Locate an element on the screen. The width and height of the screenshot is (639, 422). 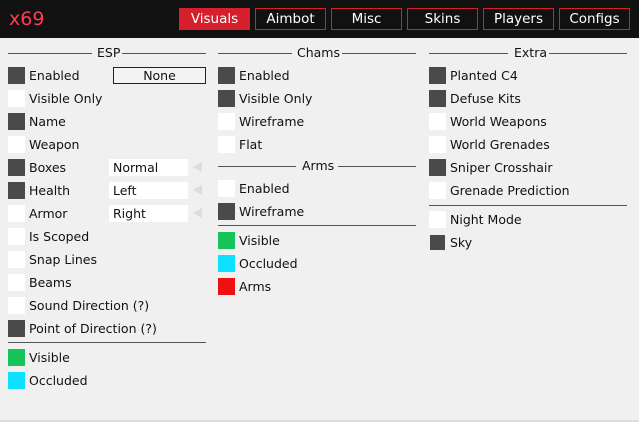
extra-planted-c4-checkbox is located at coordinates (437, 75).